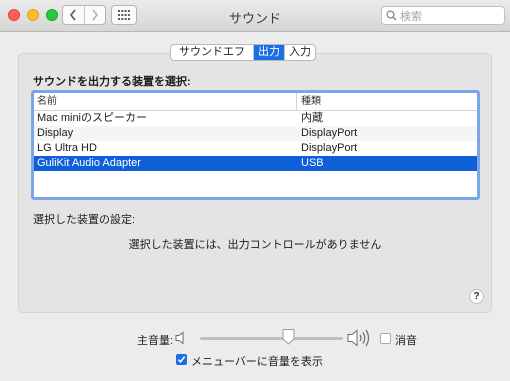 The image size is (510, 381). Describe the element at coordinates (112, 82) in the screenshot. I see `output-device-heading: サウンドを出力する装置を選択:` at that location.